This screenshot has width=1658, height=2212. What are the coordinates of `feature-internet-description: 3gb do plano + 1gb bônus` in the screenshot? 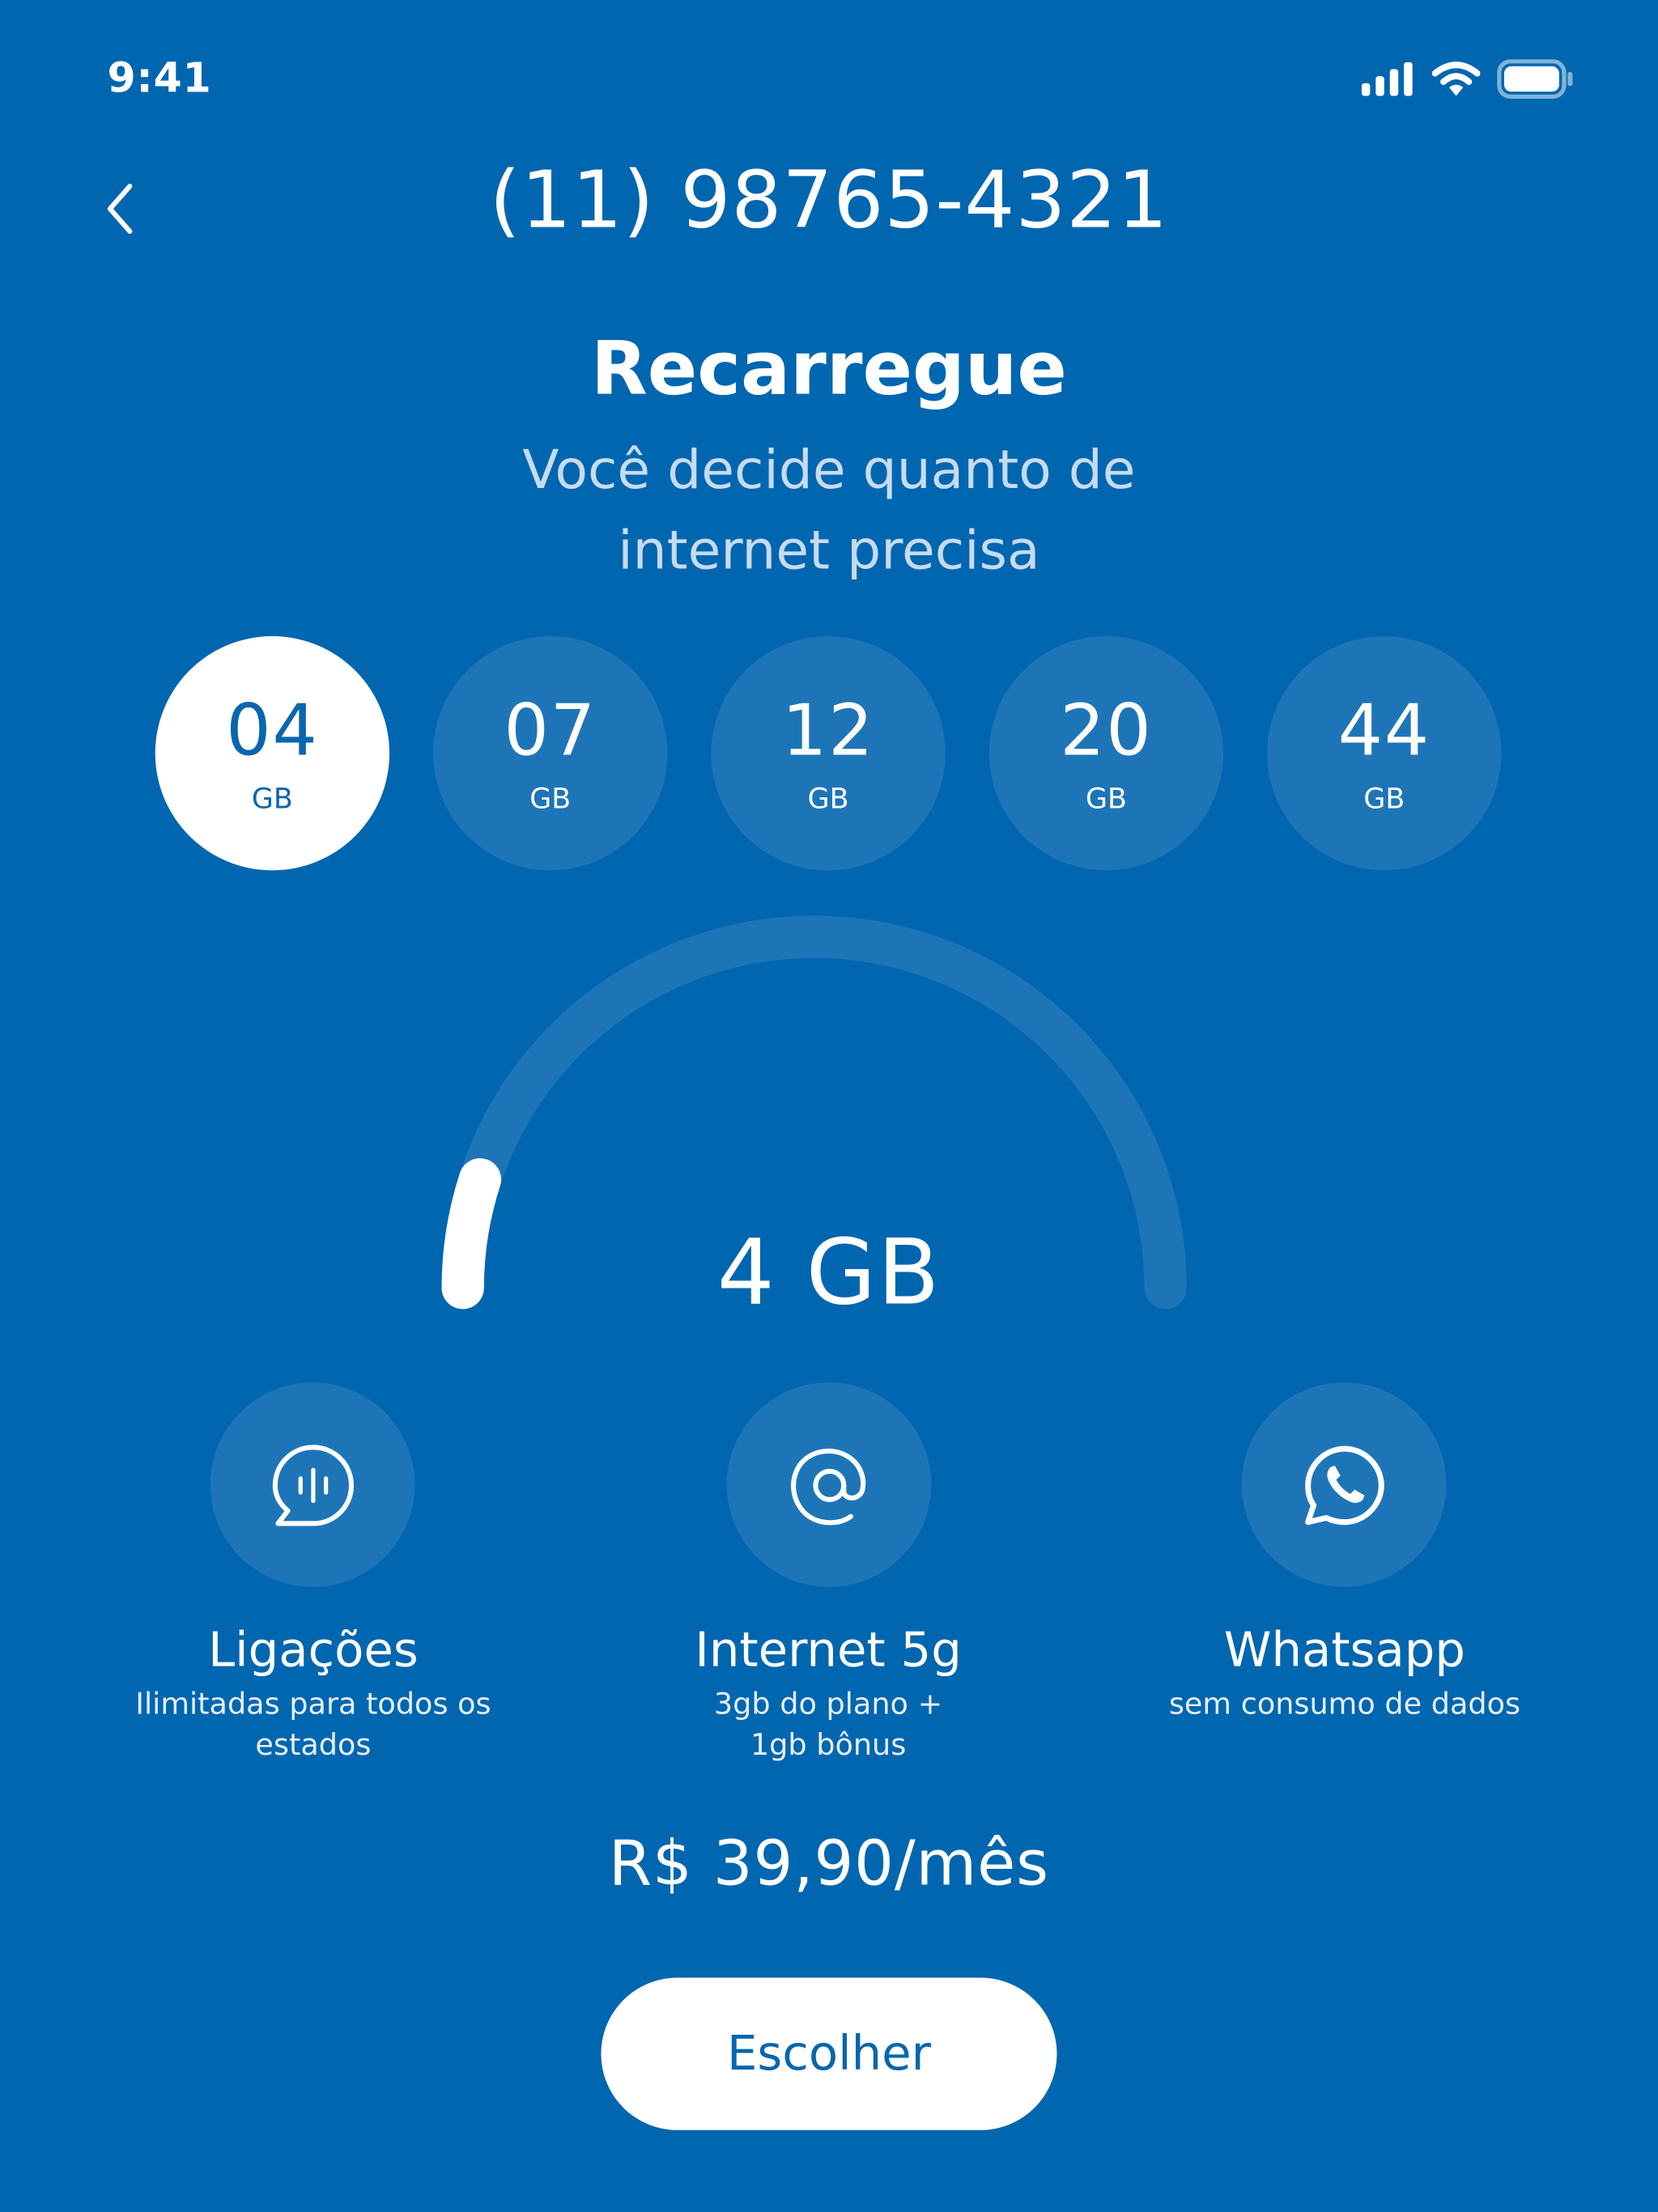 It's located at (828, 1724).